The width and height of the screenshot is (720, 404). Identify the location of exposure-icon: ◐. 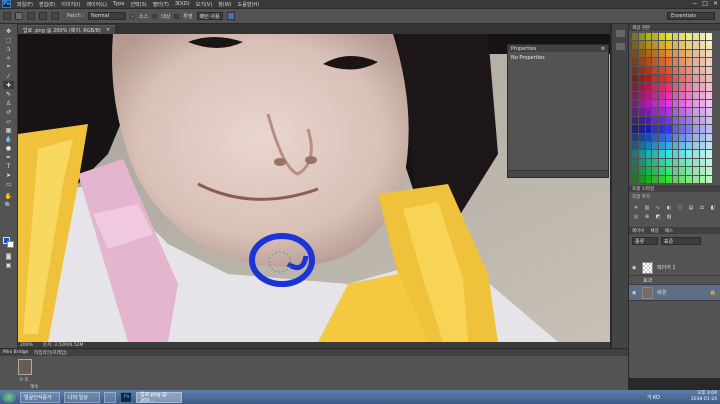
(669, 208).